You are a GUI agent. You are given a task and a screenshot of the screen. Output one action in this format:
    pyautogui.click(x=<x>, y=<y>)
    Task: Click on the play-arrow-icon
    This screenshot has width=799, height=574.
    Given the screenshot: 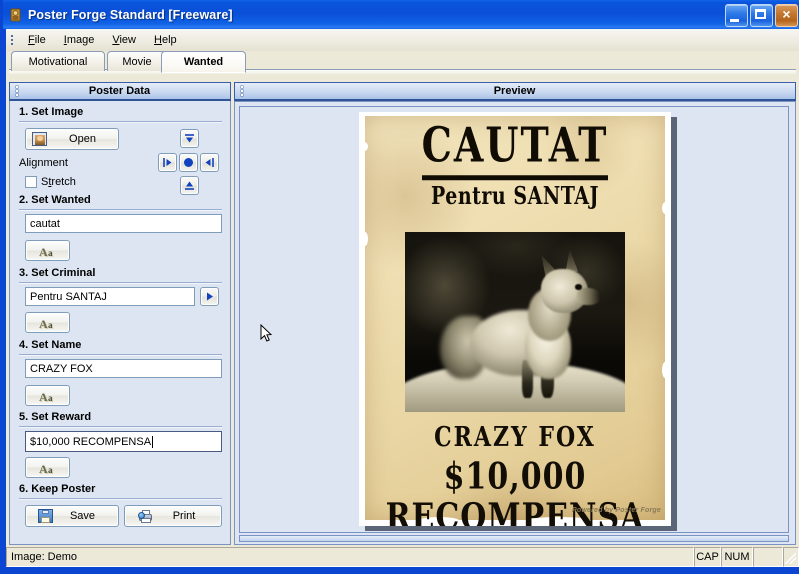 What is the action you would take?
    pyautogui.click(x=210, y=296)
    